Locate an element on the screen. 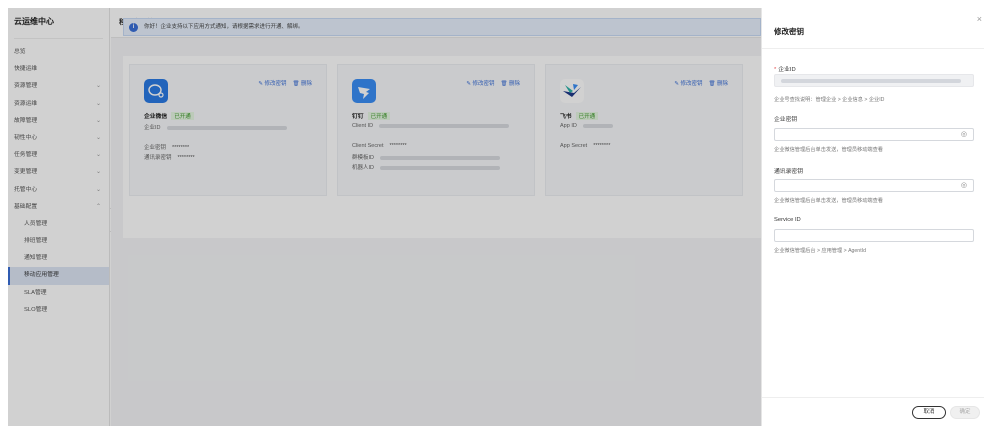  label-contact-secret: 通讯录密钥 is located at coordinates (788, 170).